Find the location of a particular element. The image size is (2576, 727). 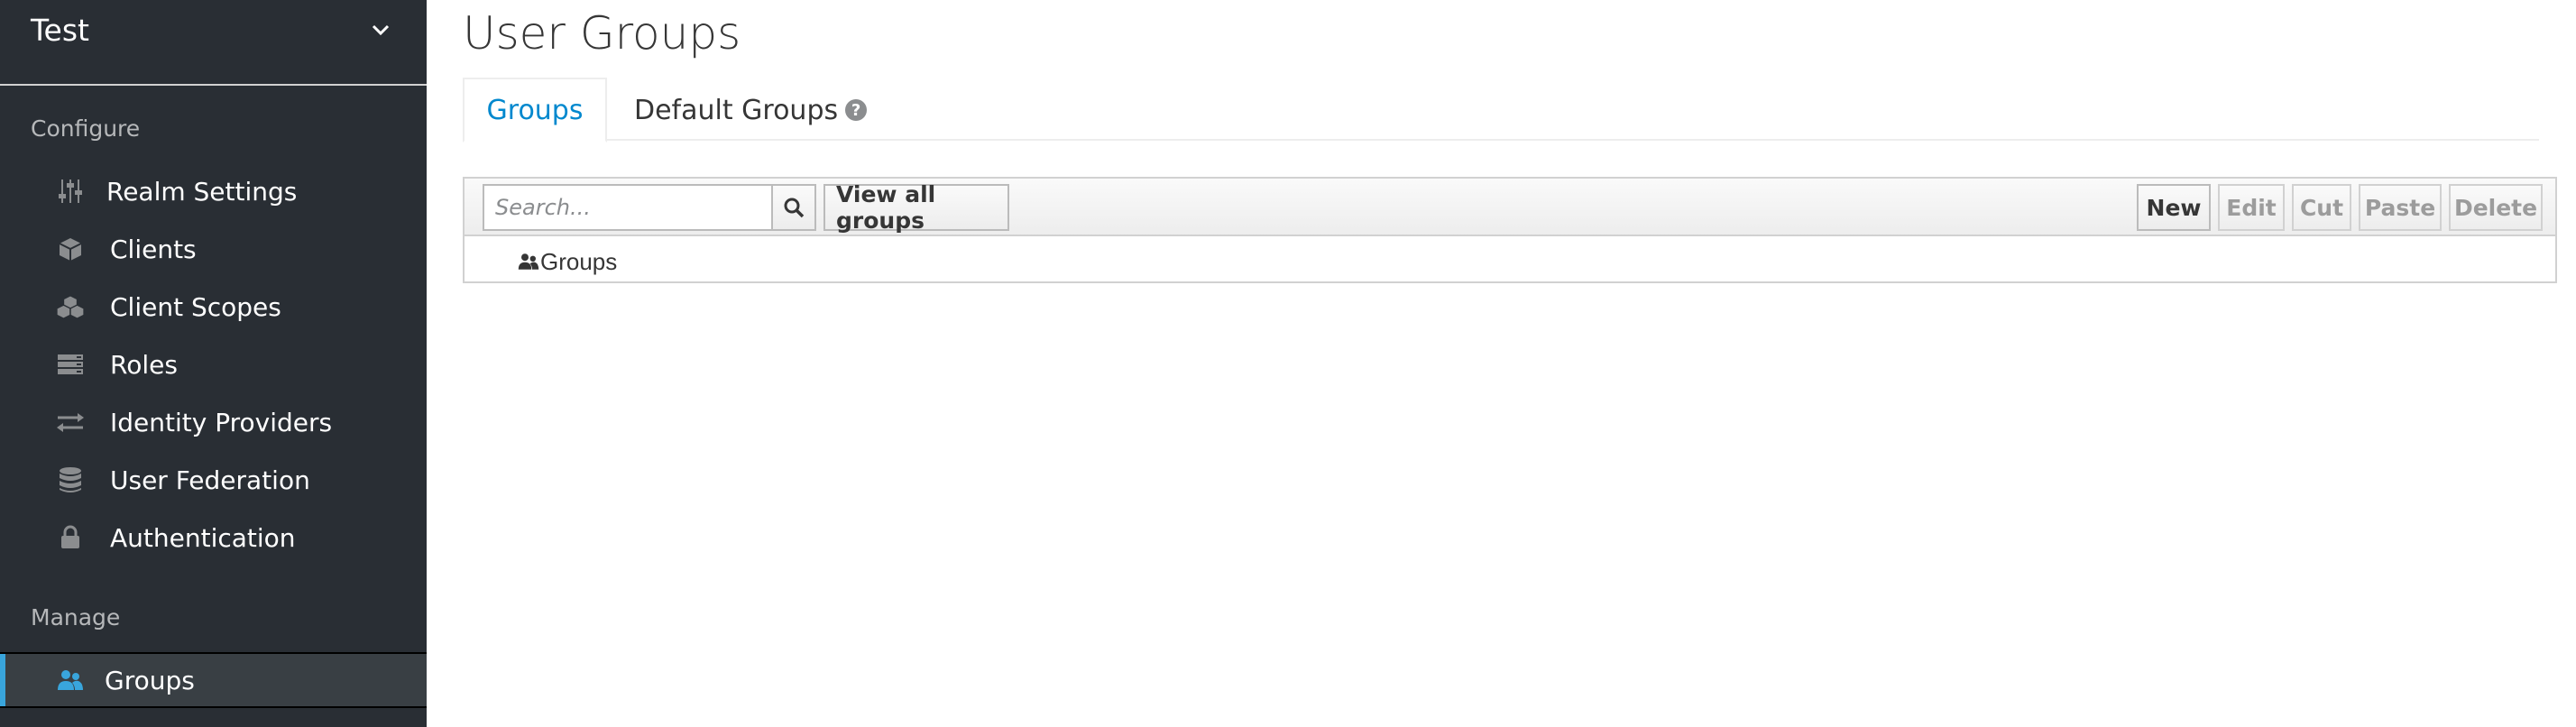

delete-button: Delete is located at coordinates (2496, 207).